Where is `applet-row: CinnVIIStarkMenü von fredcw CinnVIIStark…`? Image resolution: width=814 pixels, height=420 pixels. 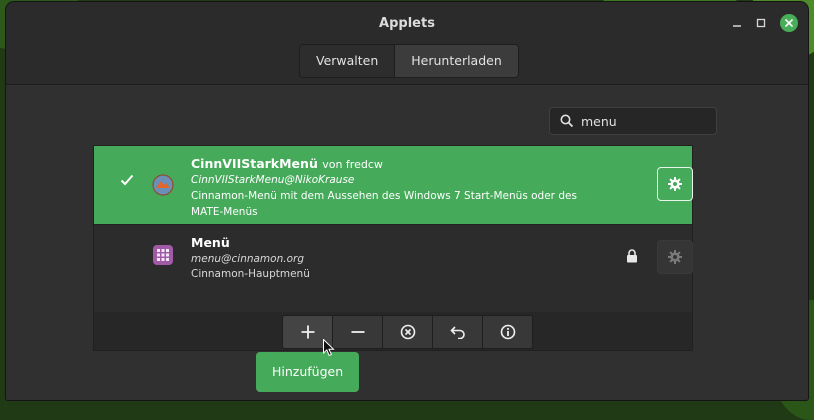
applet-row: CinnVIIStarkMenü von fredcw CinnVIIStark… is located at coordinates (393, 185).